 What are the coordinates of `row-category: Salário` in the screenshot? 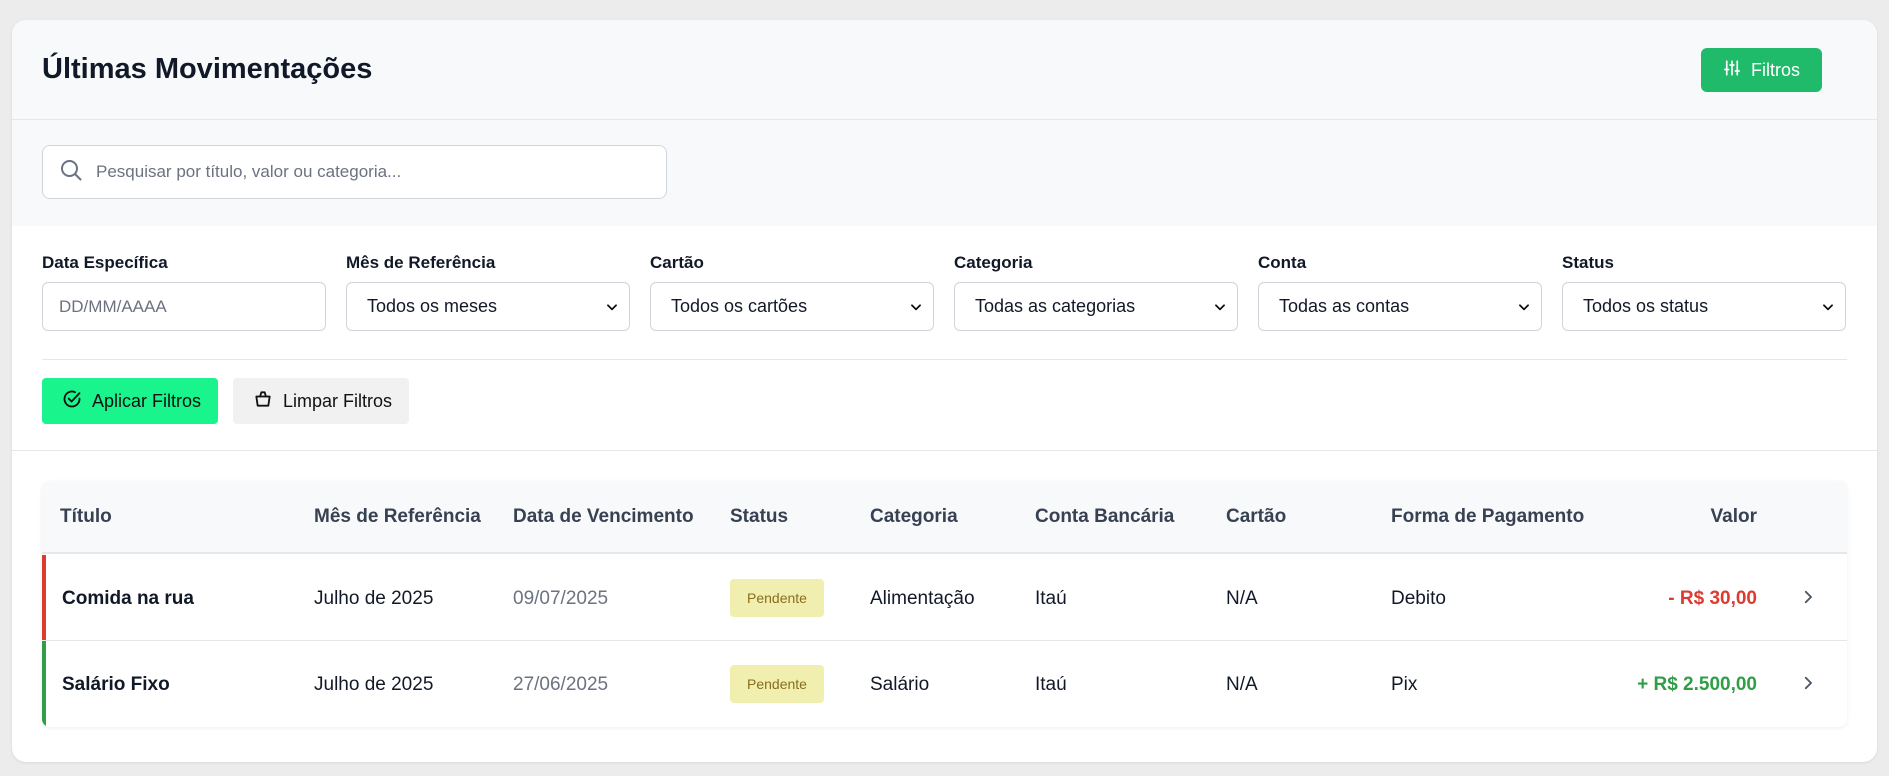 It's located at (900, 684).